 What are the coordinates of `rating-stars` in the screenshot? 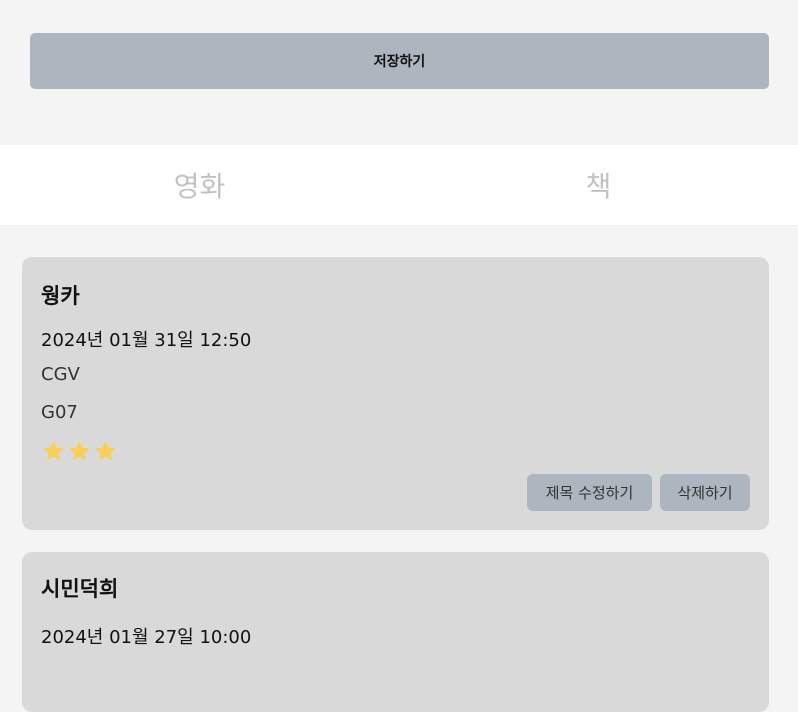 It's located at (79, 451).